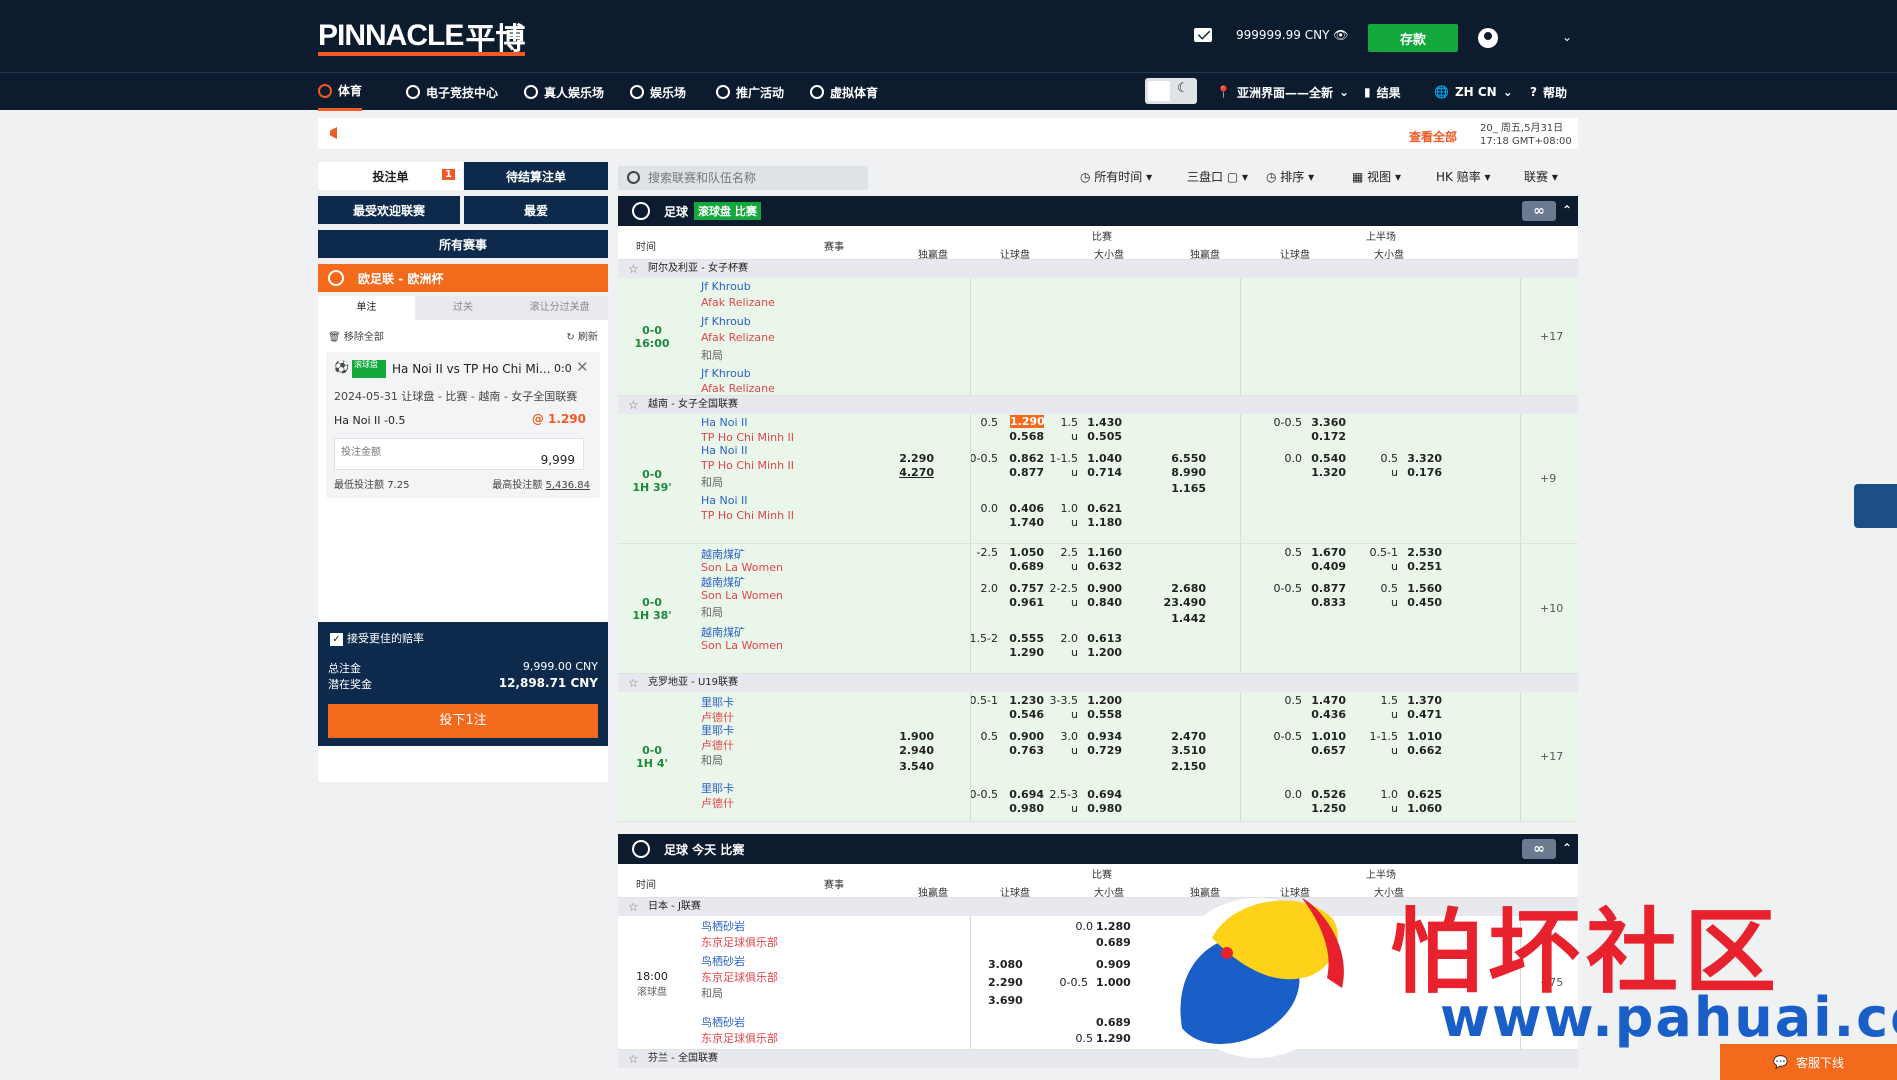  I want to click on sort-filter: ◷ 排序 ▾, so click(1290, 176).